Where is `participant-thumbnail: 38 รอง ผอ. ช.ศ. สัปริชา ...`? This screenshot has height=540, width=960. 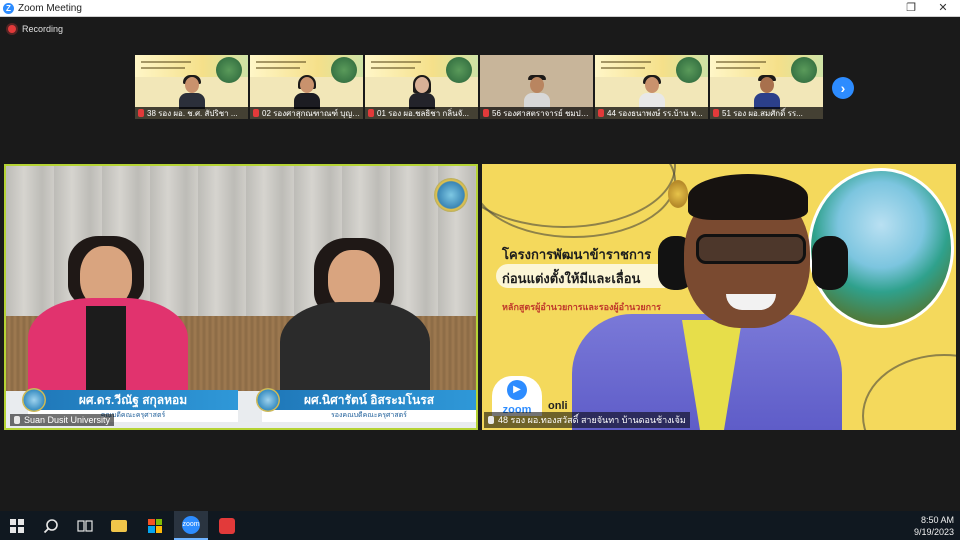
participant-thumbnail: 38 รอง ผอ. ช.ศ. สัปริชา ... is located at coordinates (191, 87).